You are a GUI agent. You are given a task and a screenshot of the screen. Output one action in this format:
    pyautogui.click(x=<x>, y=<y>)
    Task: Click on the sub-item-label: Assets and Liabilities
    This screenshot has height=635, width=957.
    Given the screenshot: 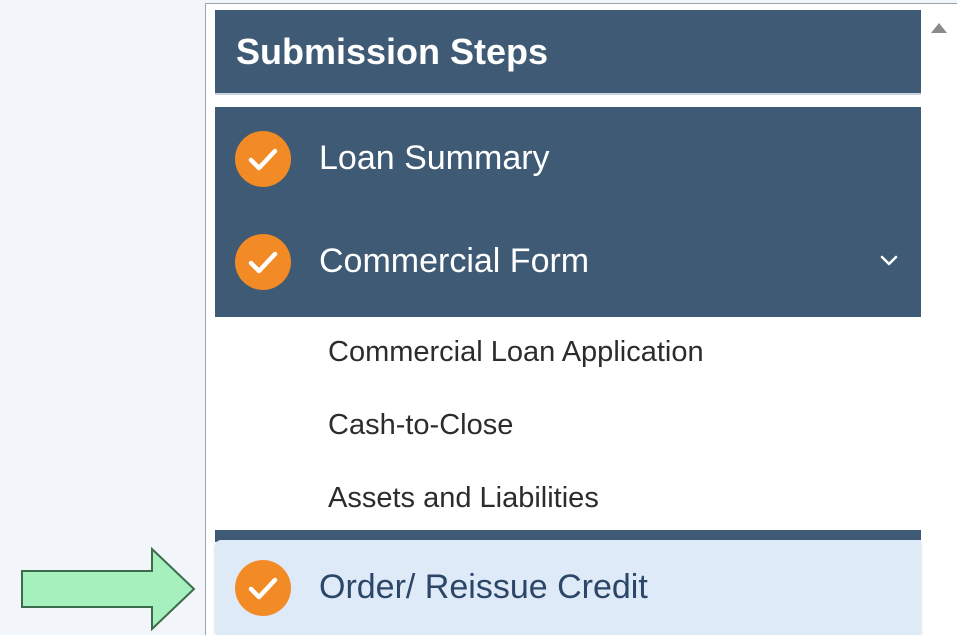 What is the action you would take?
    pyautogui.click(x=463, y=498)
    